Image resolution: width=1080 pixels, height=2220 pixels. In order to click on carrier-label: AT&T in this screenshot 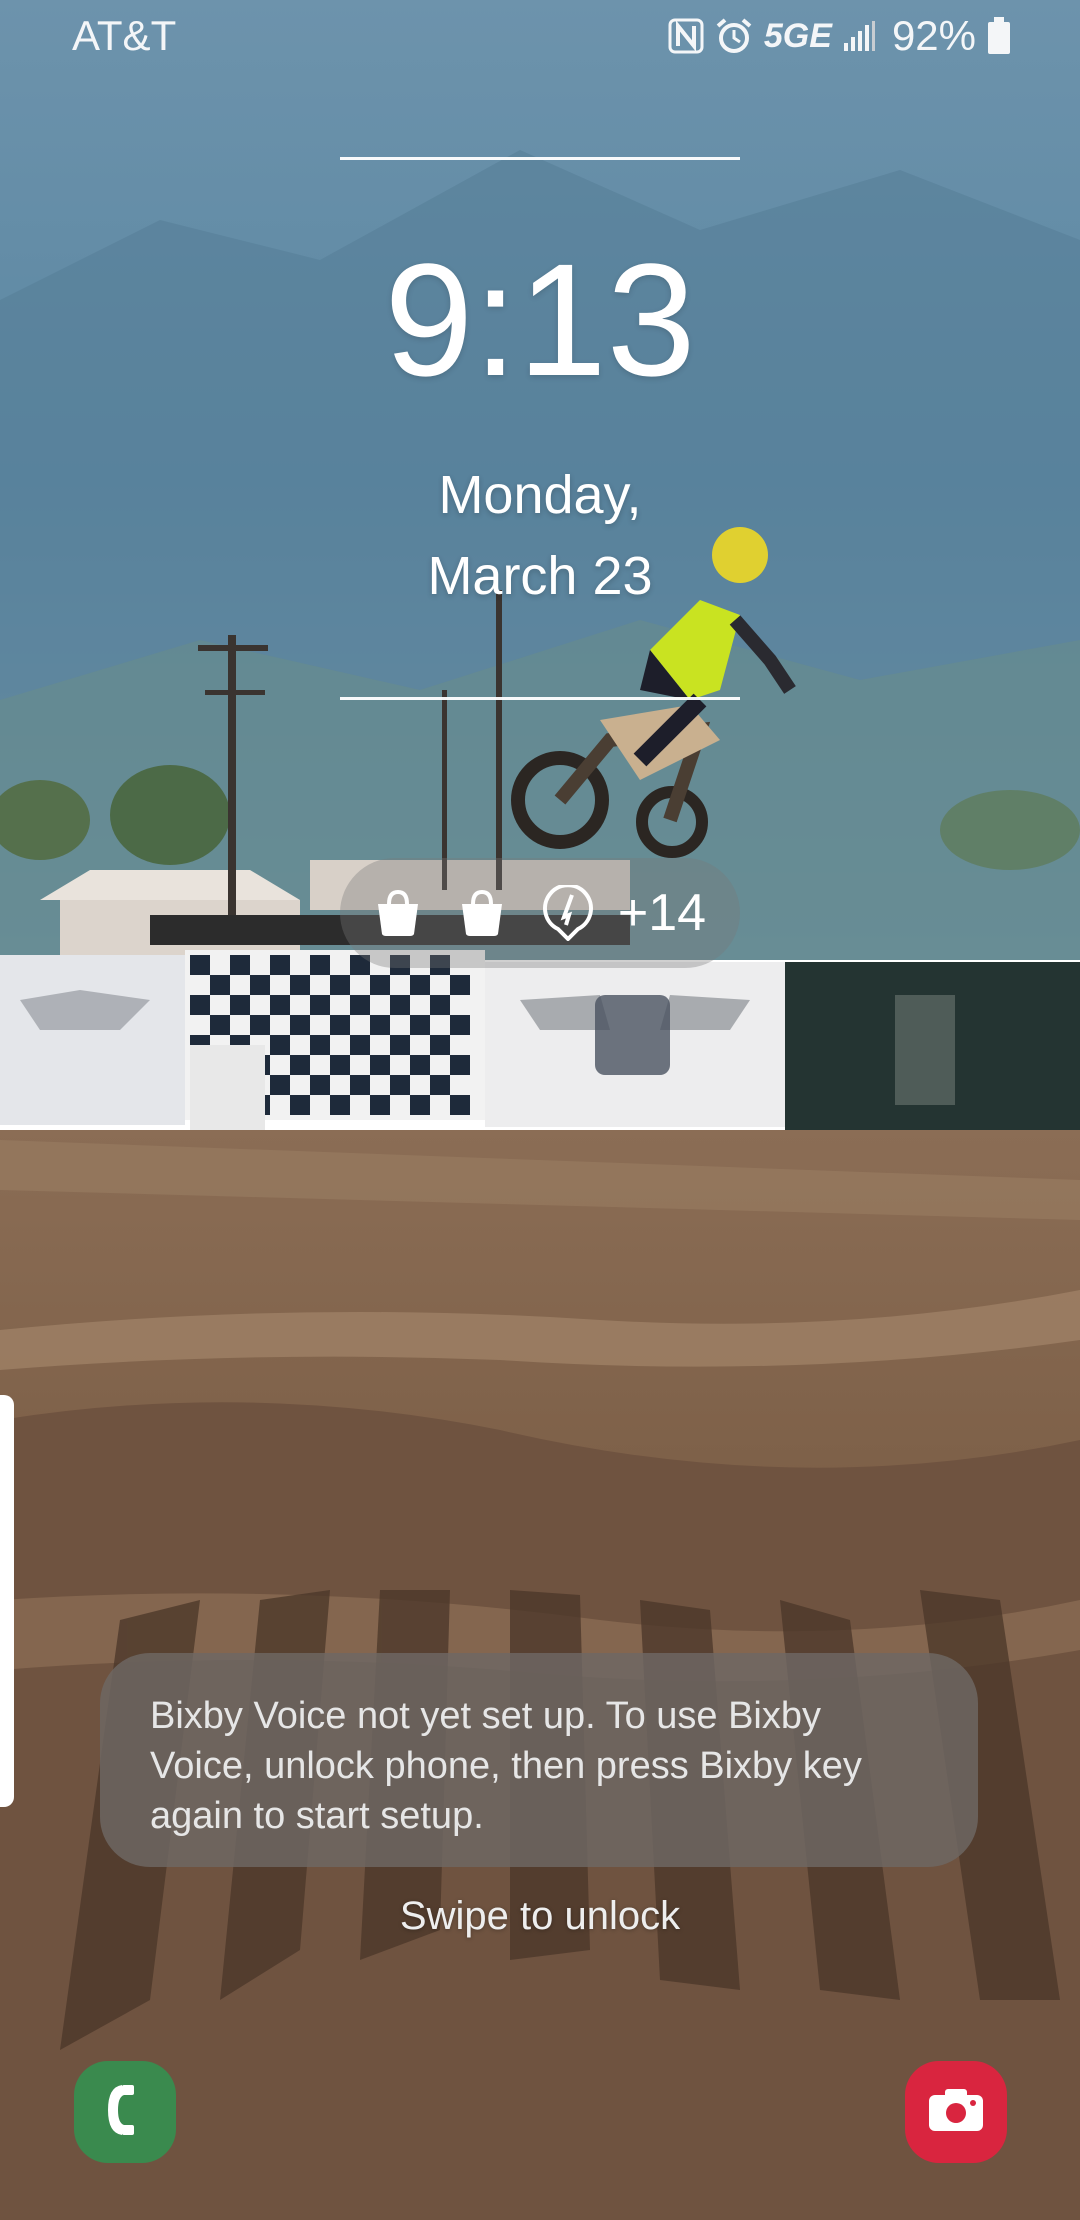, I will do `click(124, 35)`.